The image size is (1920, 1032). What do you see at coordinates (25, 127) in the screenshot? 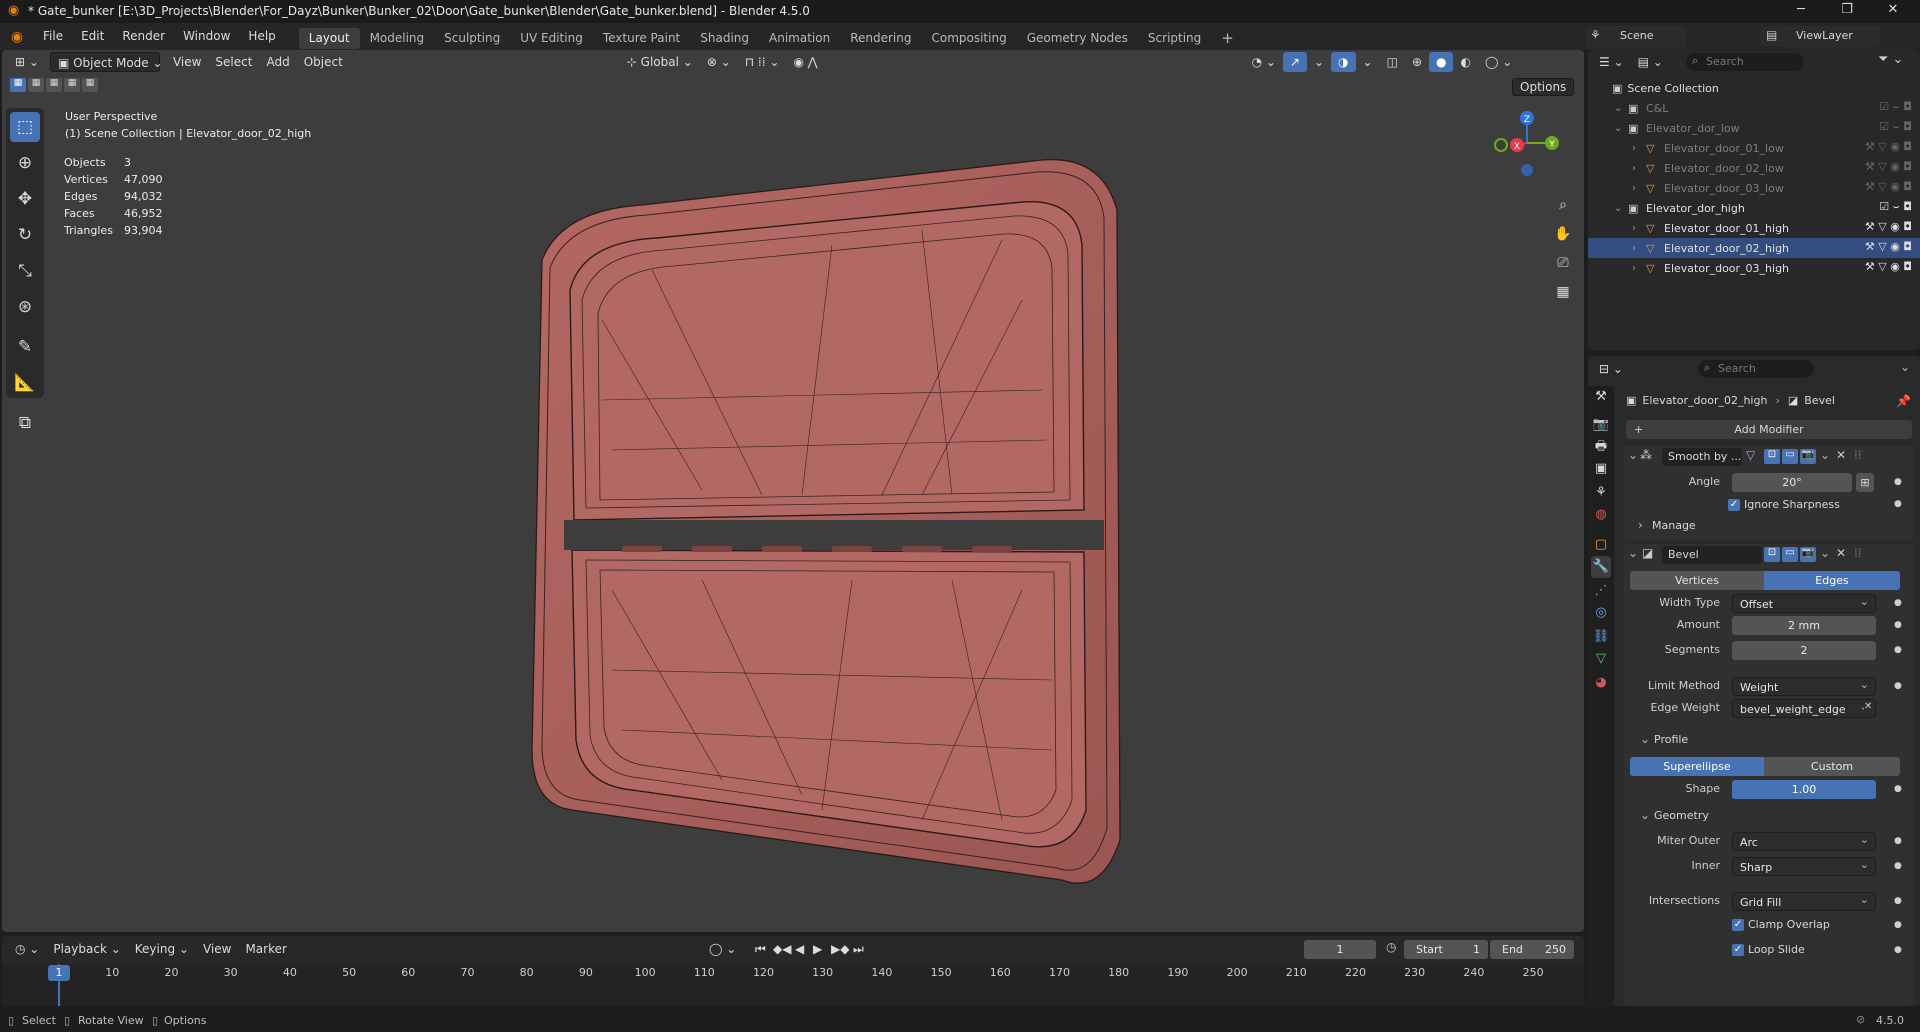
I see `select-box-tool-icon: ⬚` at bounding box center [25, 127].